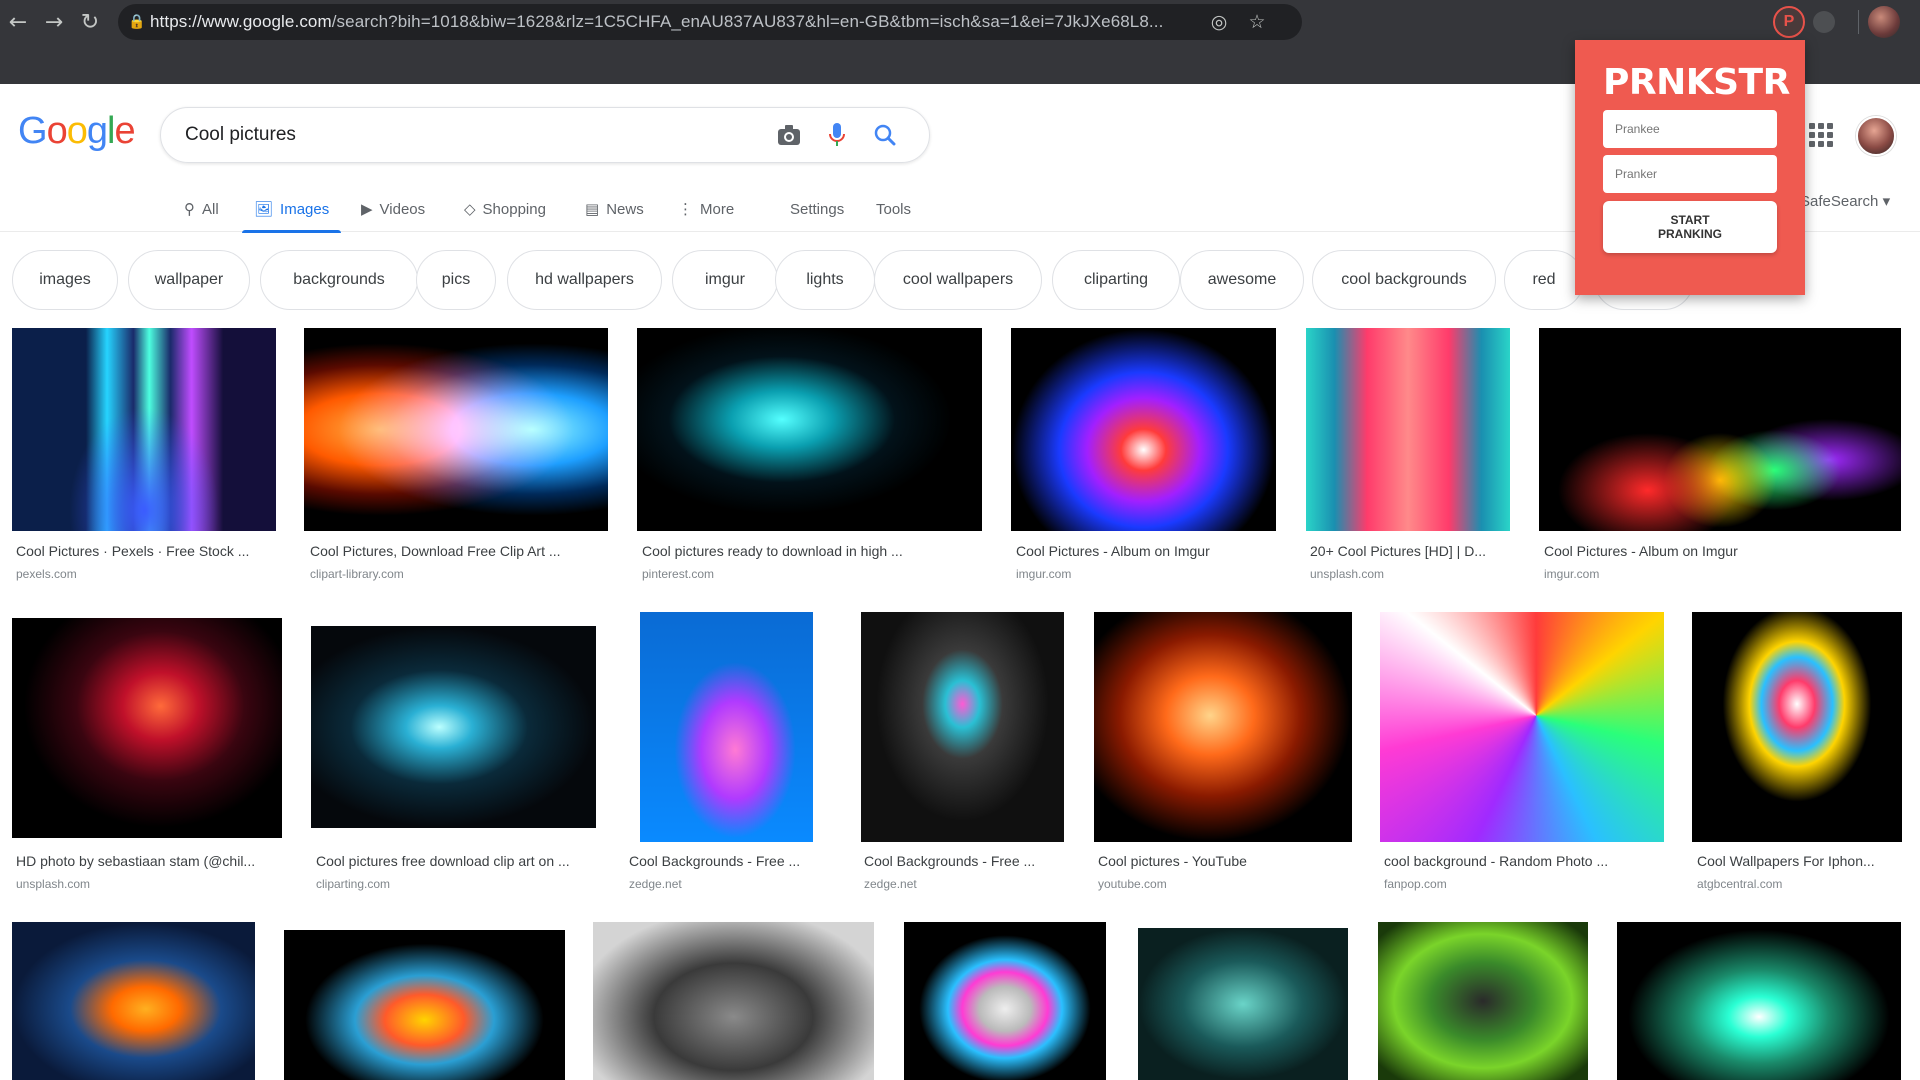 This screenshot has width=1920, height=1080. Describe the element at coordinates (1824, 22) in the screenshot. I see `extension-icon` at that location.